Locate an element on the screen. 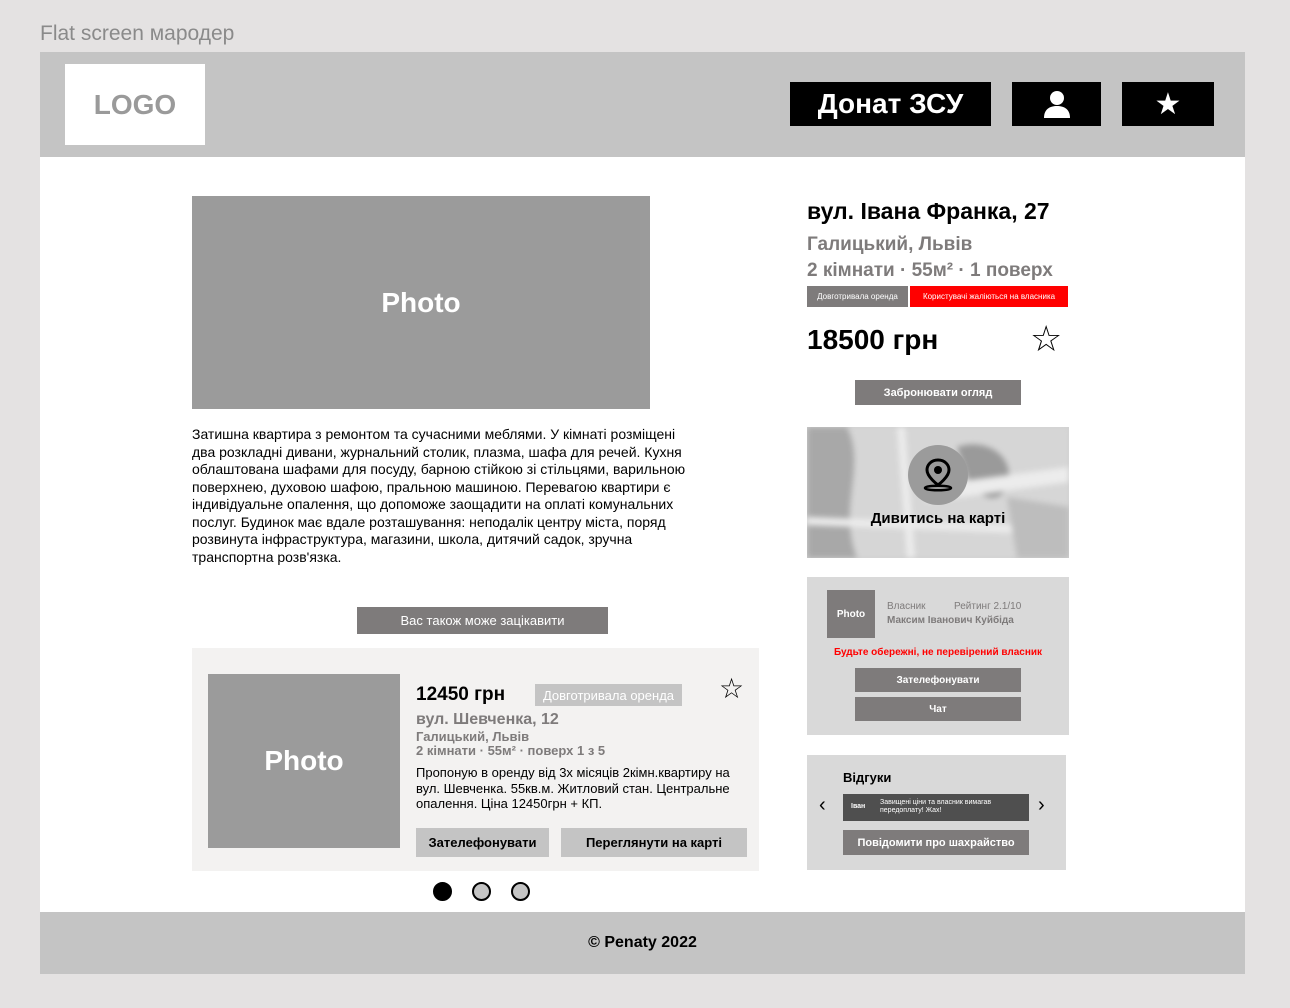  map-label: Дивитись на карті is located at coordinates (938, 518).